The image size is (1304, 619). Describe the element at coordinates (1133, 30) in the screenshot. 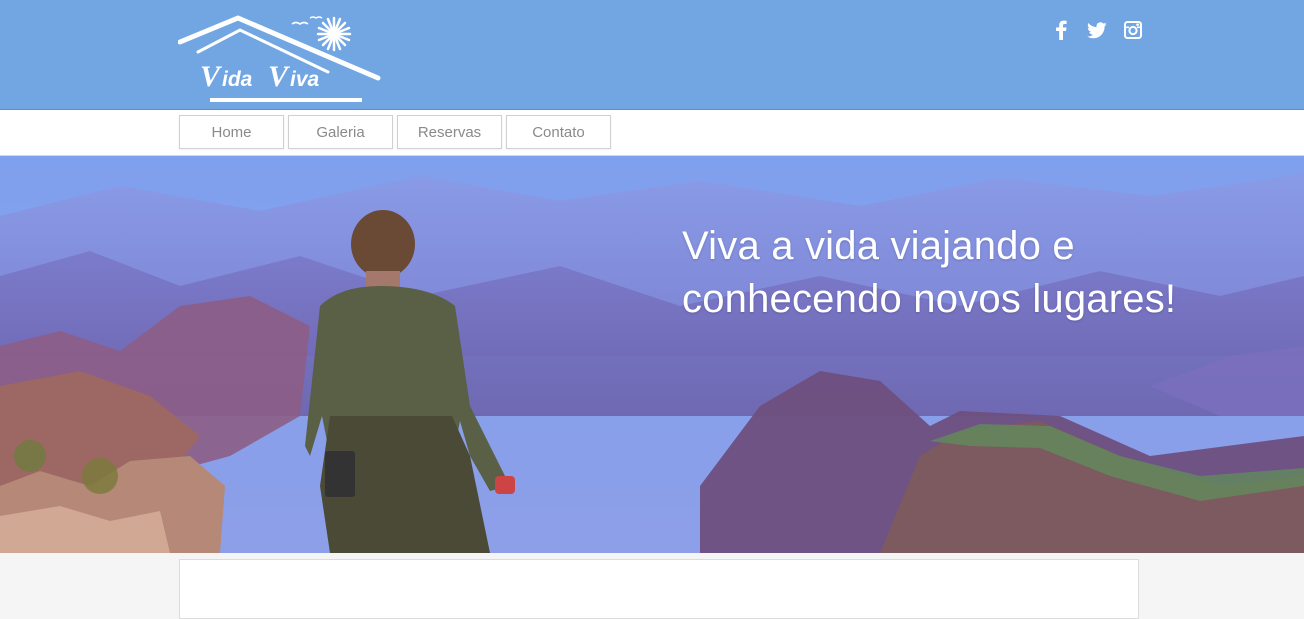

I see `instagram-icon` at that location.